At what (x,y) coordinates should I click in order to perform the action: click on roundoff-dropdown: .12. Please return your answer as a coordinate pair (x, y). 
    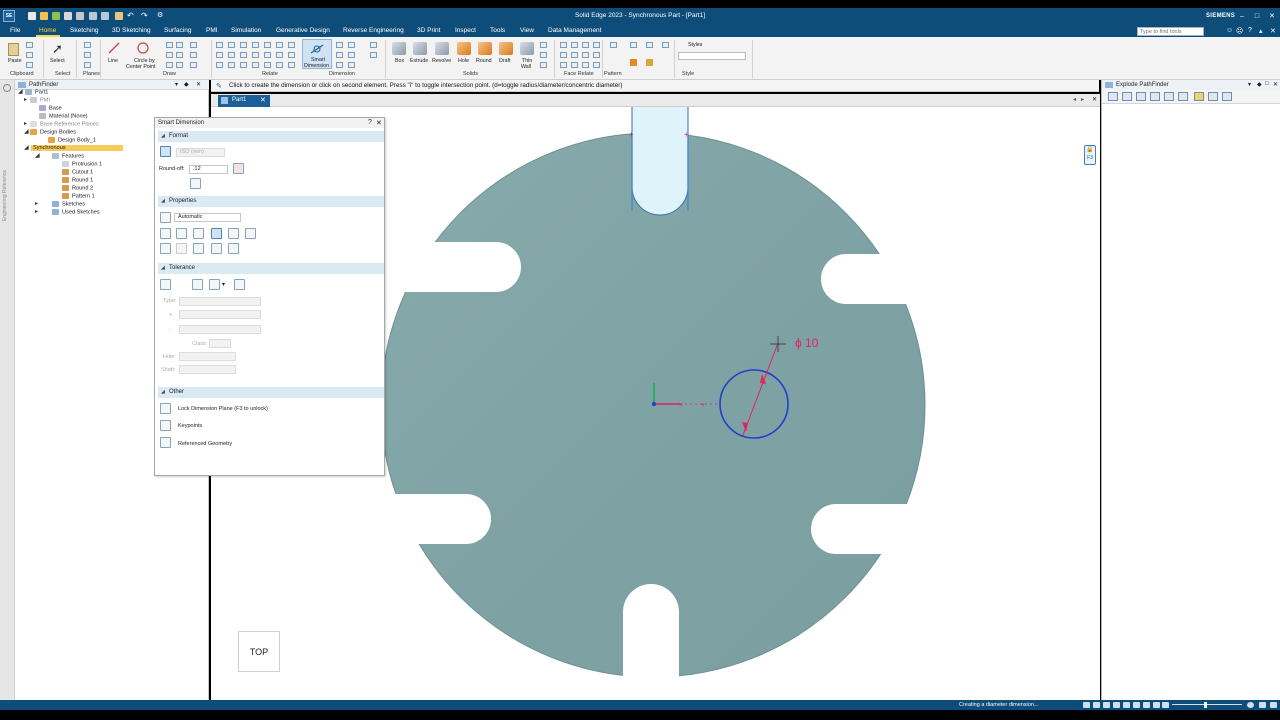
    Looking at the image, I should click on (208, 169).